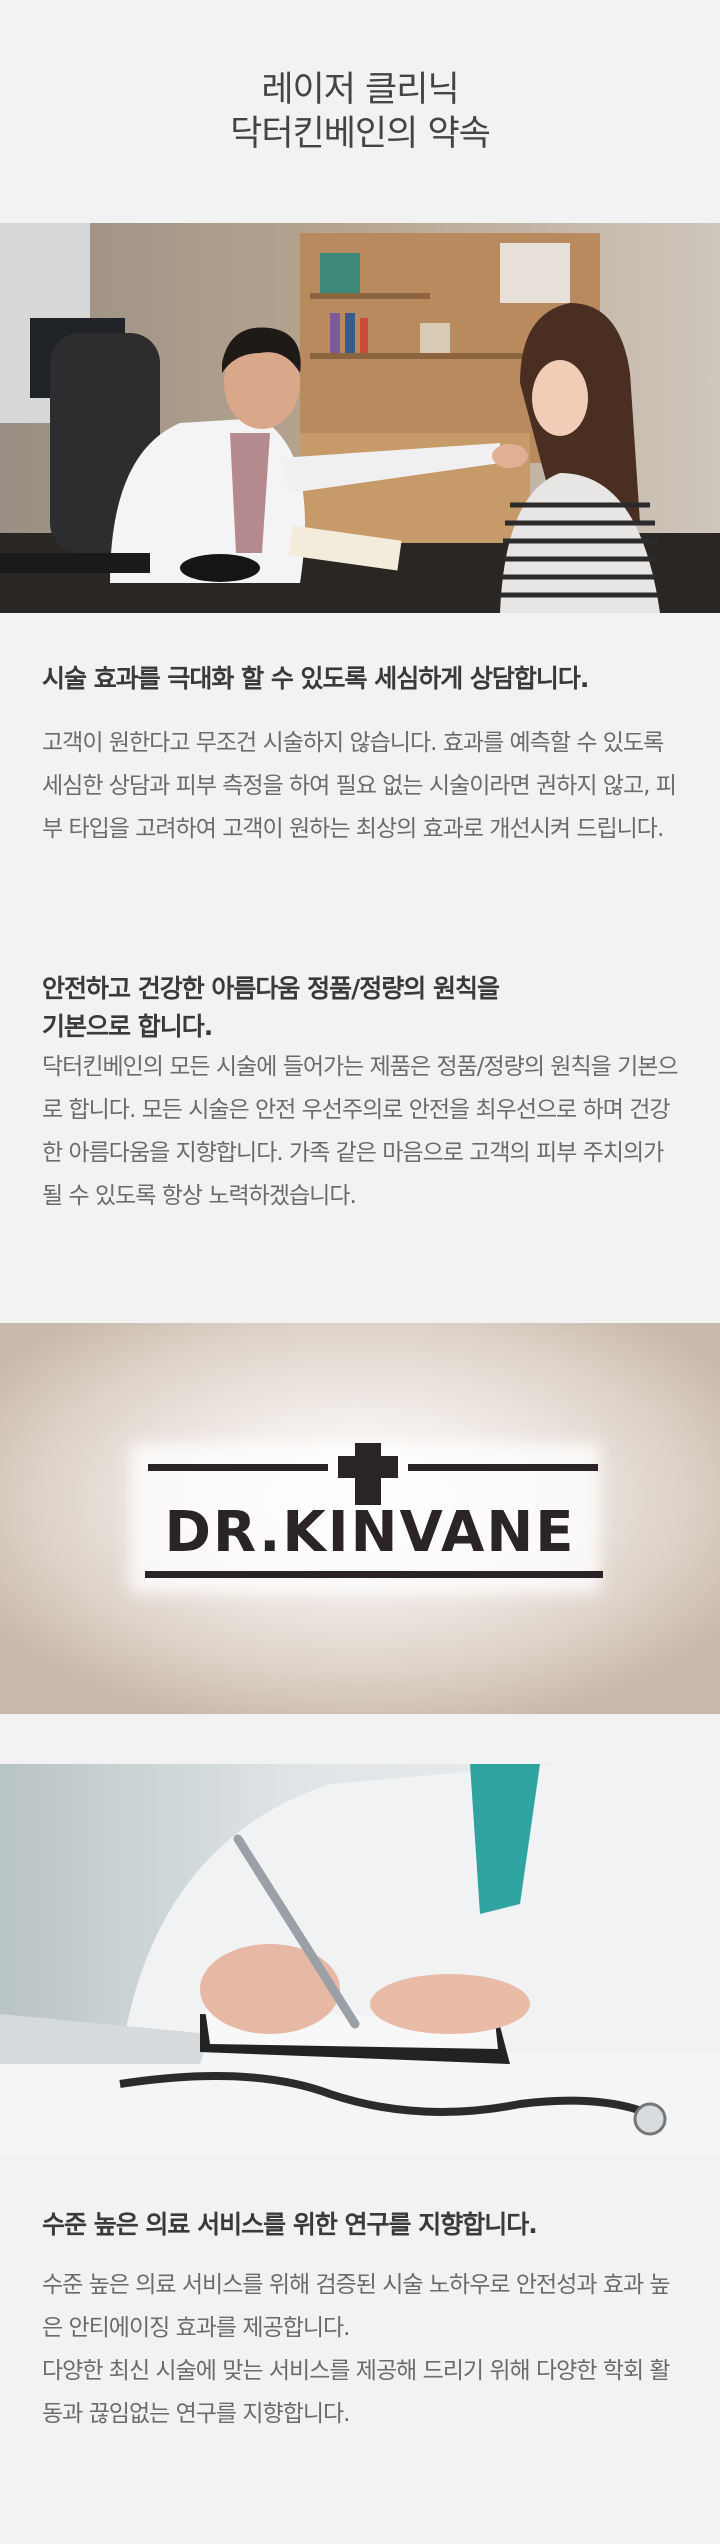 The width and height of the screenshot is (720, 2544). Describe the element at coordinates (290, 2224) in the screenshot. I see `section-heading: 수준 높은 의료 서비스를 위한 연구를 지향합니다.` at that location.